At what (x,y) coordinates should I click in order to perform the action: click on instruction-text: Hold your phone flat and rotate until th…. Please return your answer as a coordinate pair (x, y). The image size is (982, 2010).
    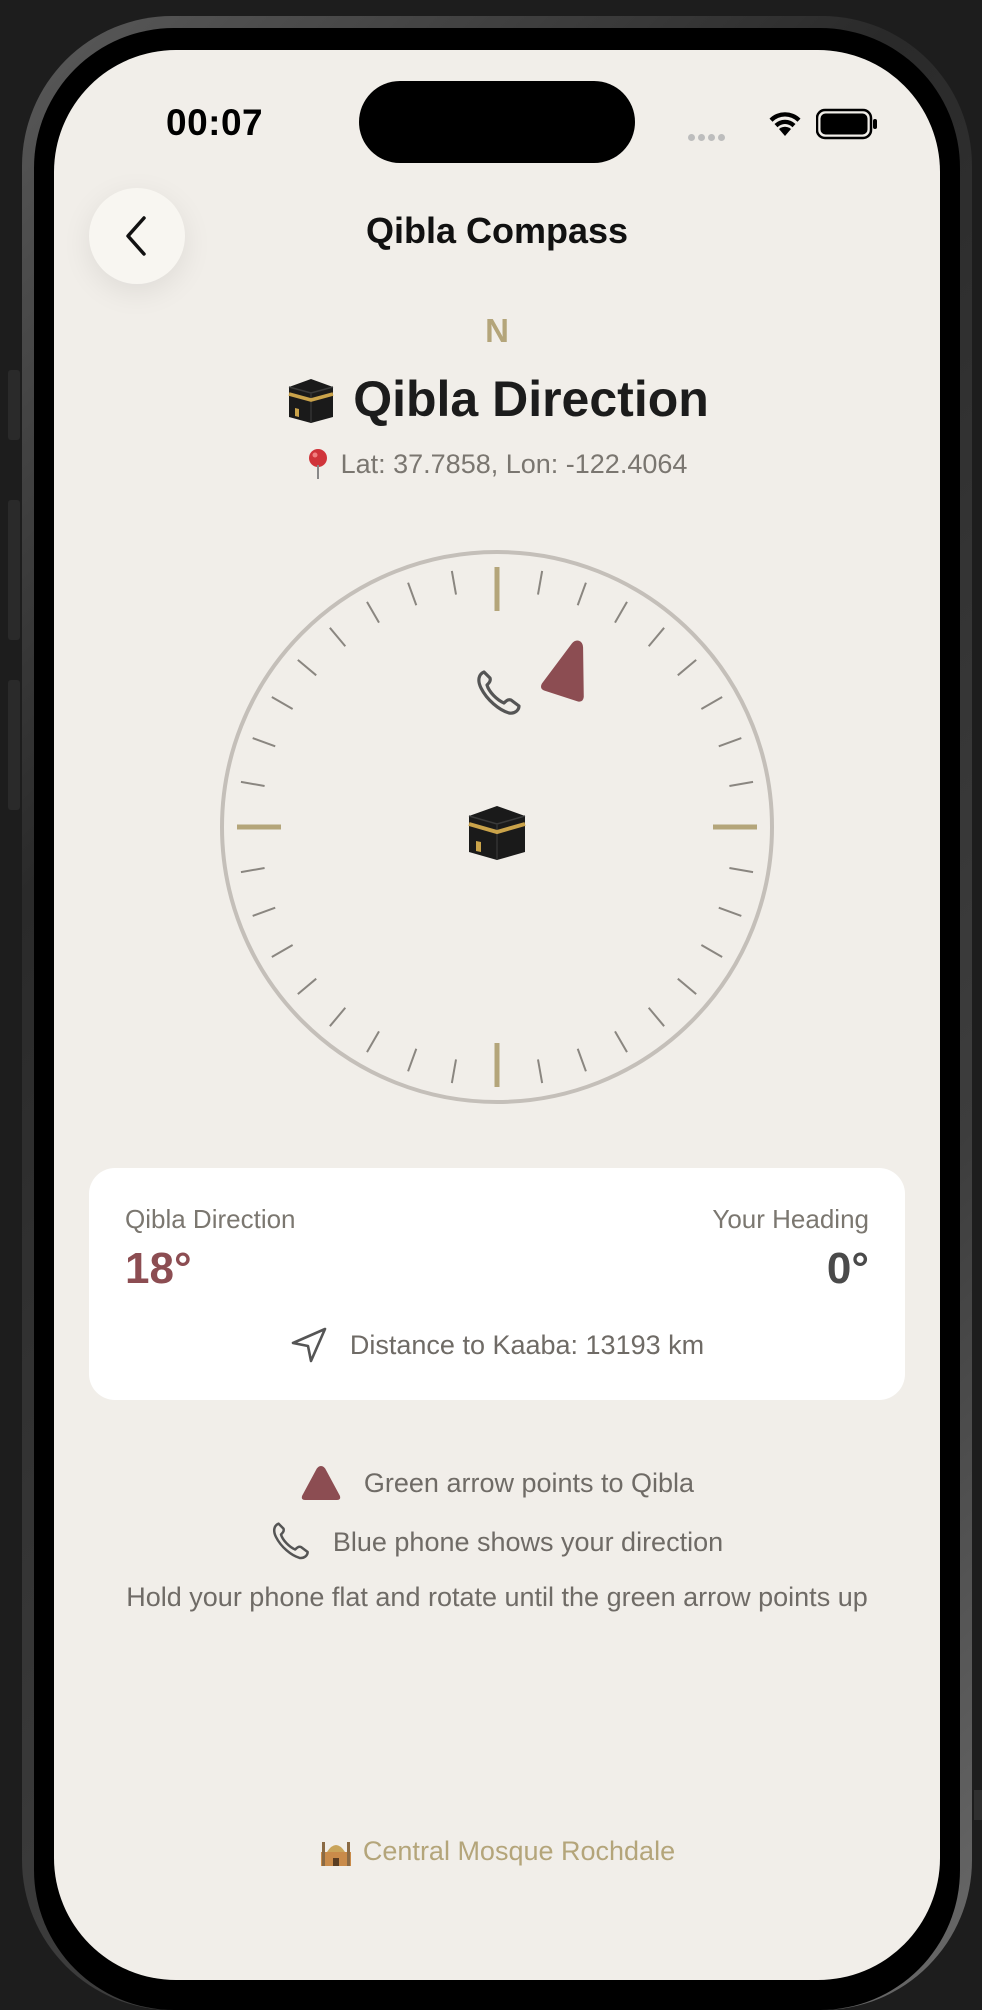
    Looking at the image, I should click on (497, 1597).